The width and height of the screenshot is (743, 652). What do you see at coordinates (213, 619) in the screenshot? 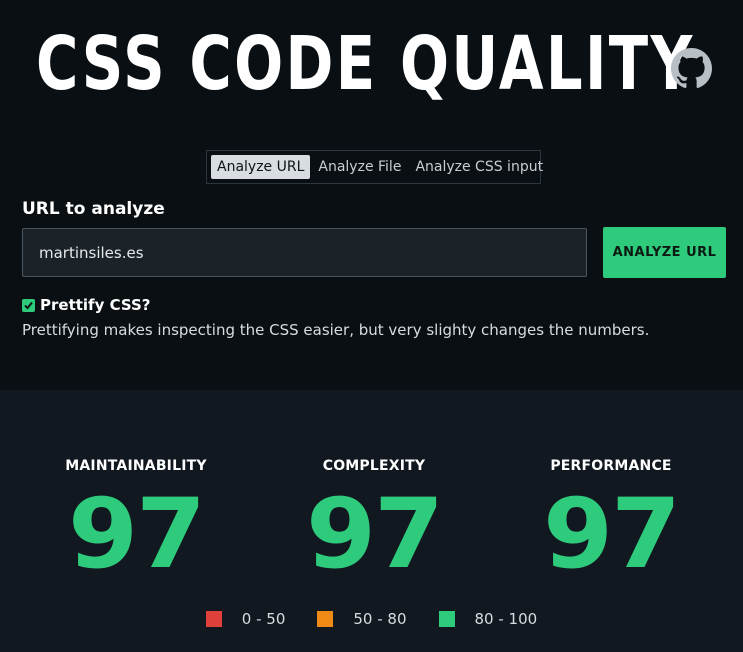
I see `legend-swatch-red` at bounding box center [213, 619].